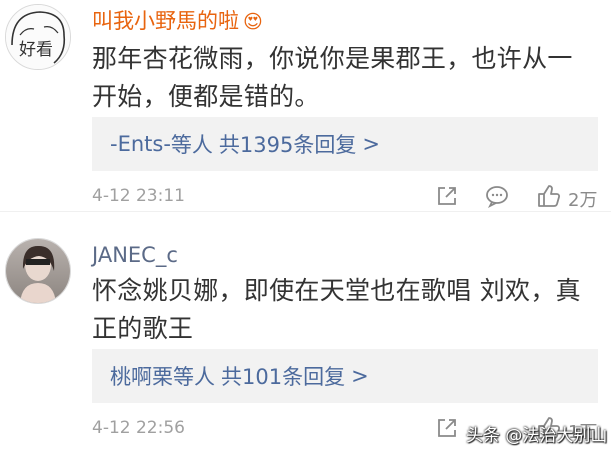 The width and height of the screenshot is (611, 456). Describe the element at coordinates (138, 428) in the screenshot. I see `timestamp: 4-12 22:56` at that location.